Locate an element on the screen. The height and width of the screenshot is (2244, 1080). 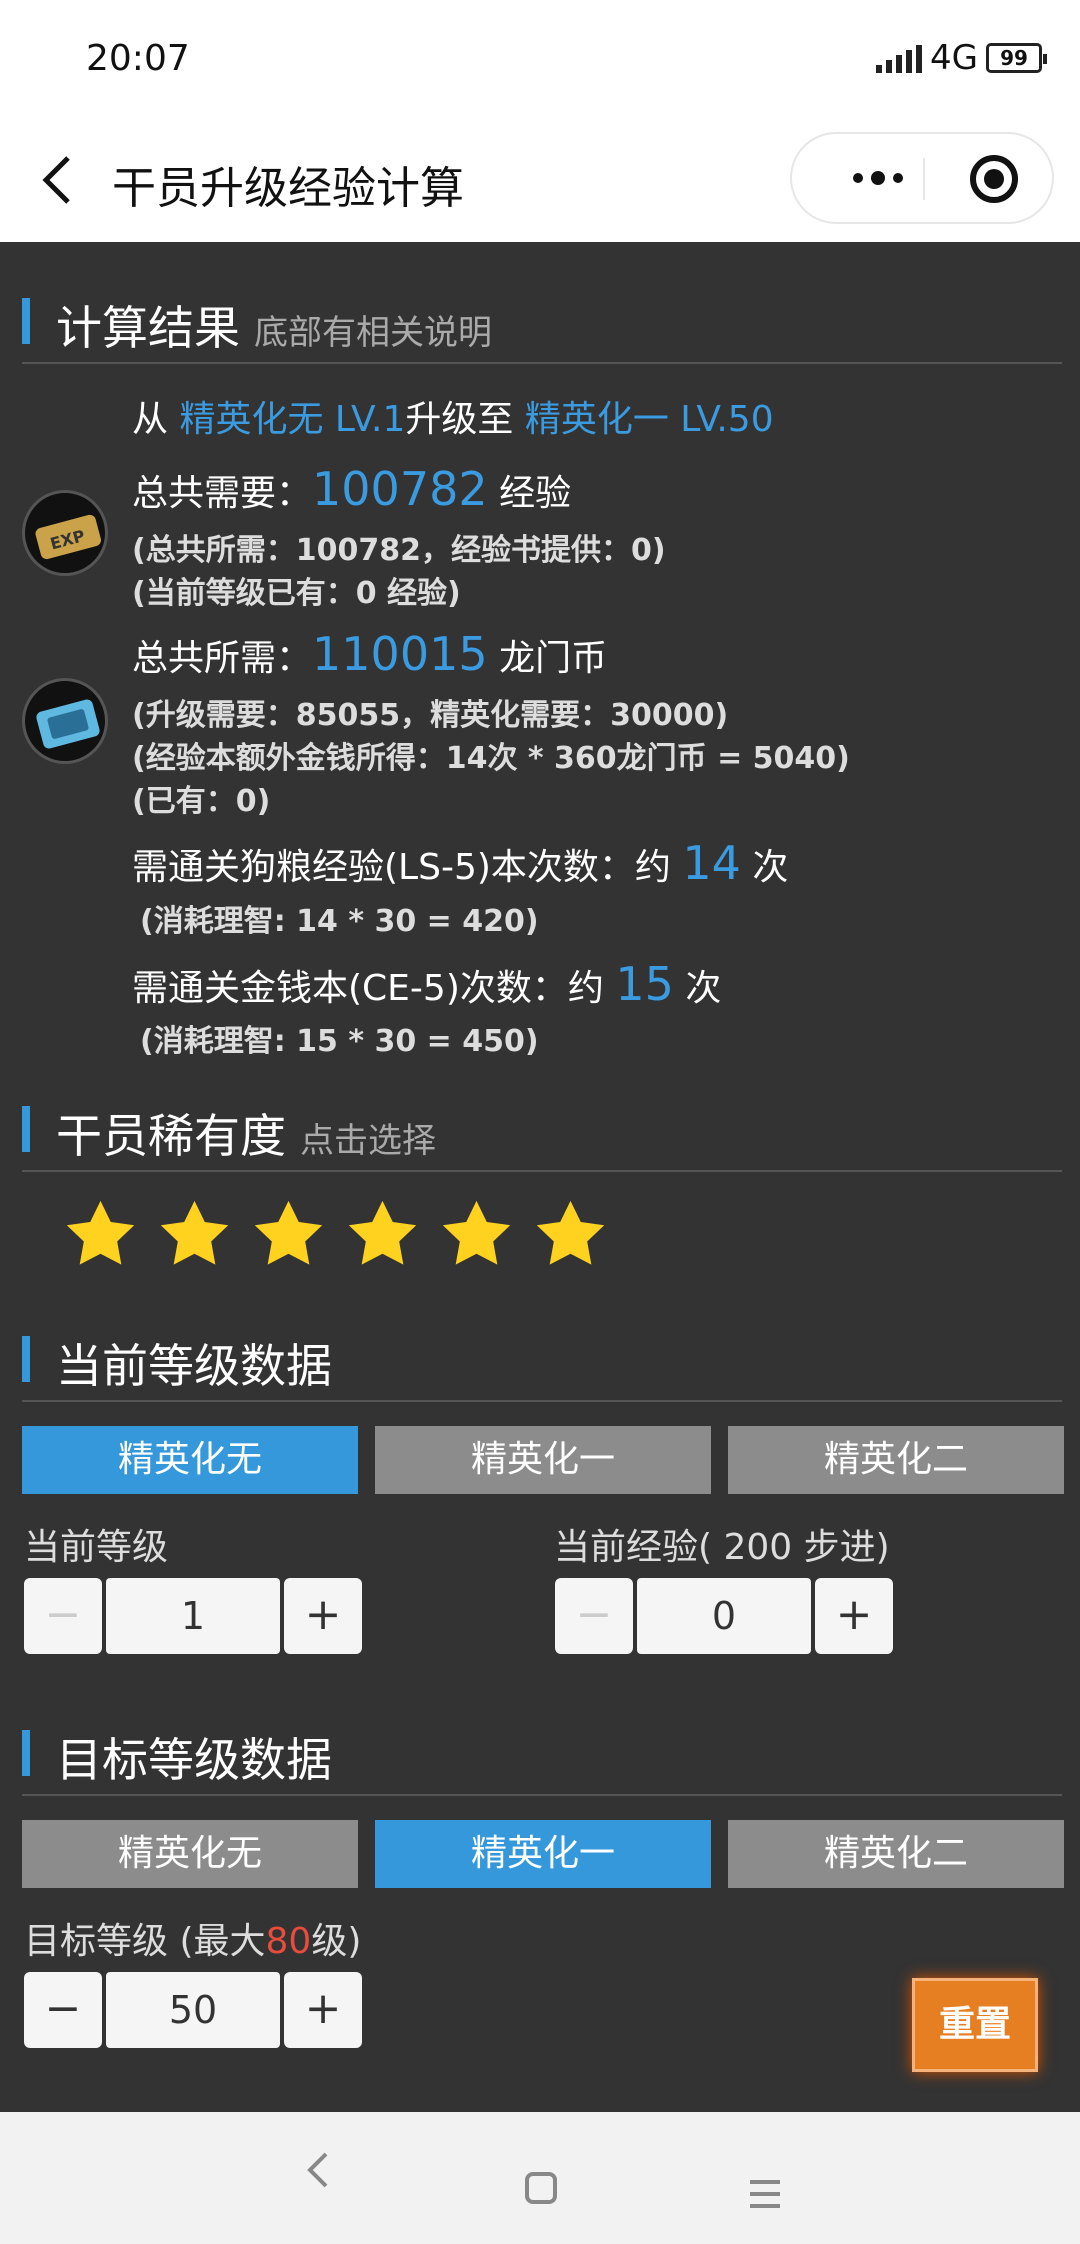
current-elite-tabs: 精英化无 精英化一 精英化二 is located at coordinates (543, 1460).